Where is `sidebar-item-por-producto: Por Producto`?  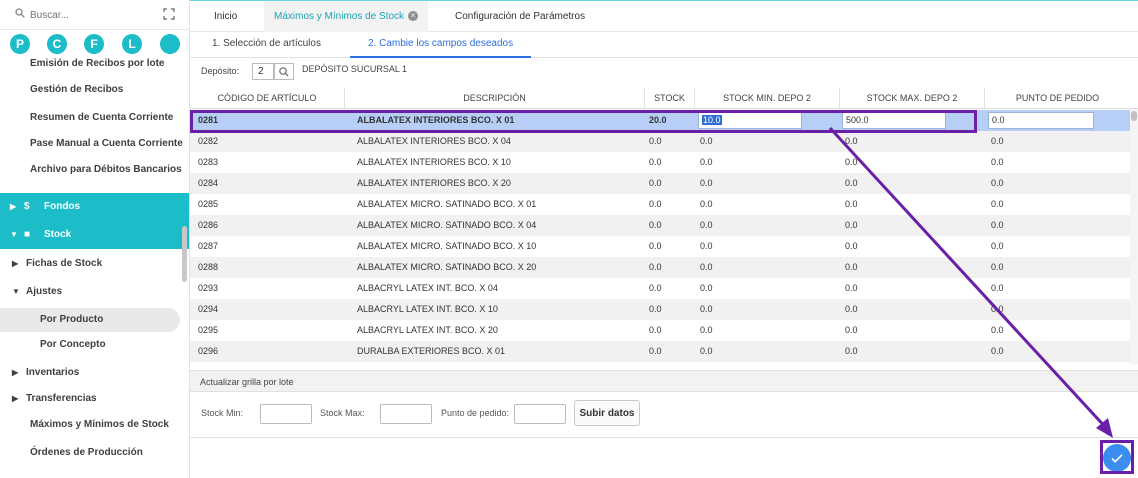 sidebar-item-por-producto: Por Producto is located at coordinates (90, 320).